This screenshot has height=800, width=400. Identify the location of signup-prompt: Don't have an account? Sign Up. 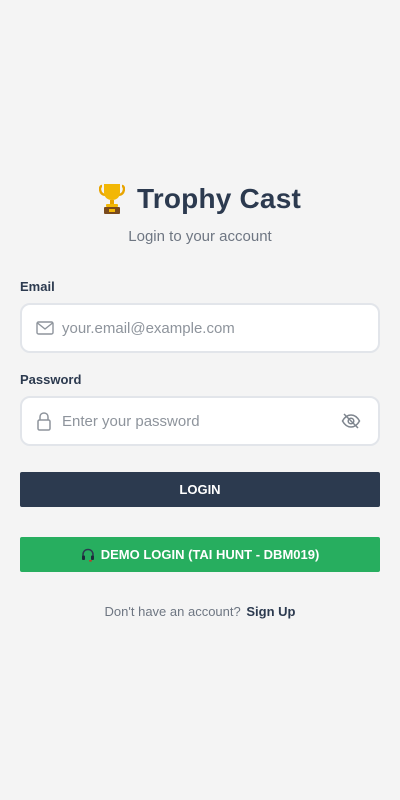
(200, 611).